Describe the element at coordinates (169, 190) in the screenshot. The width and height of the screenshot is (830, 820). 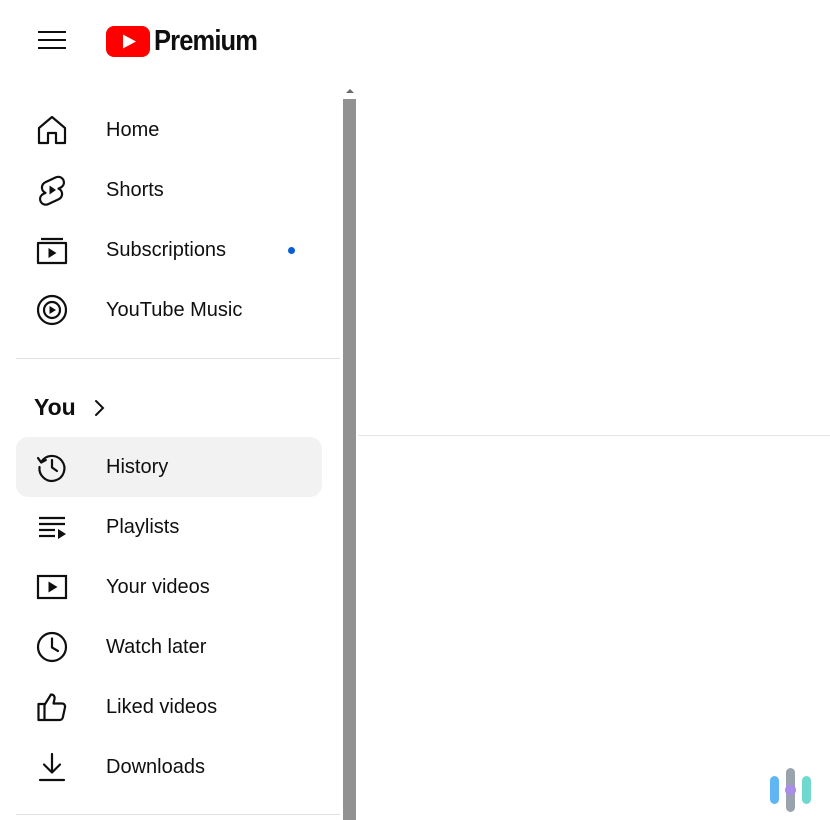
I see `sidebar-item-shorts: Shorts` at that location.